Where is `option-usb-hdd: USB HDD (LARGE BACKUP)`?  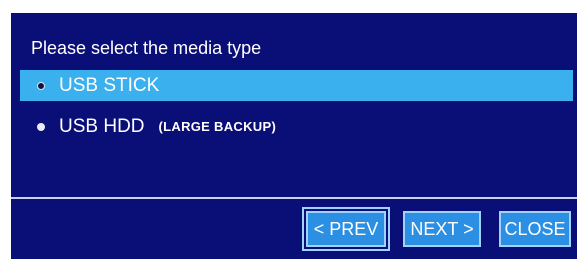 option-usb-hdd: USB HDD (LARGE BACKUP) is located at coordinates (296, 126).